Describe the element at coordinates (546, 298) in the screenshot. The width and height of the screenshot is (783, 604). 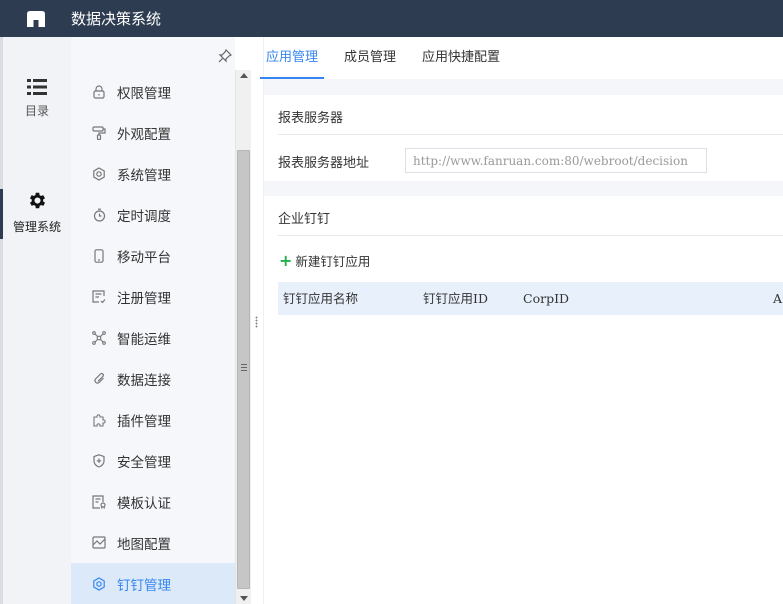
I see `column-header-corpid: CorpID` at that location.